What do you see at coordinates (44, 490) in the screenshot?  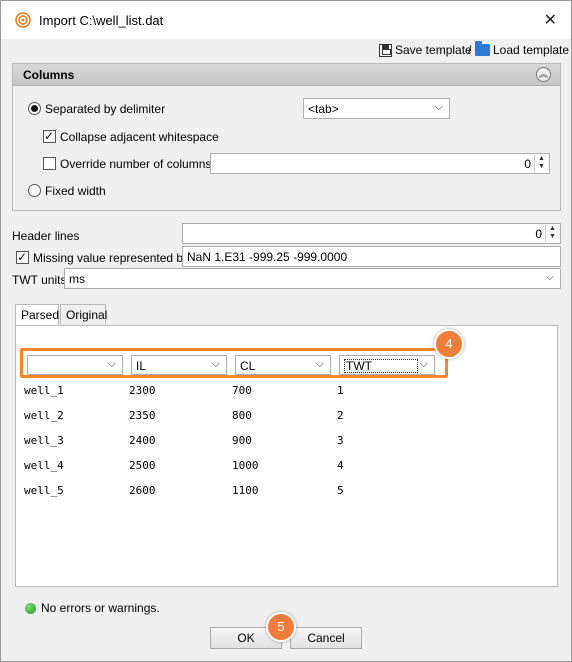 I see `table-cell: well_5` at bounding box center [44, 490].